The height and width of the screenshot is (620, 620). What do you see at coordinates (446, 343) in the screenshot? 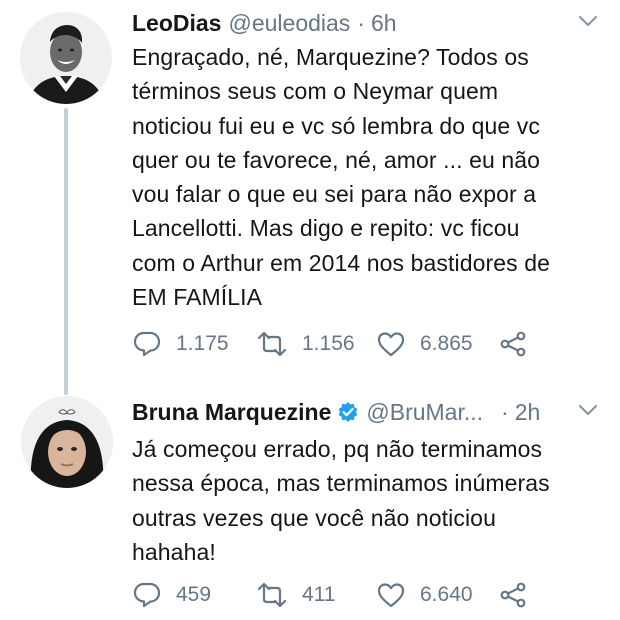
I see `like-count: 6.865` at bounding box center [446, 343].